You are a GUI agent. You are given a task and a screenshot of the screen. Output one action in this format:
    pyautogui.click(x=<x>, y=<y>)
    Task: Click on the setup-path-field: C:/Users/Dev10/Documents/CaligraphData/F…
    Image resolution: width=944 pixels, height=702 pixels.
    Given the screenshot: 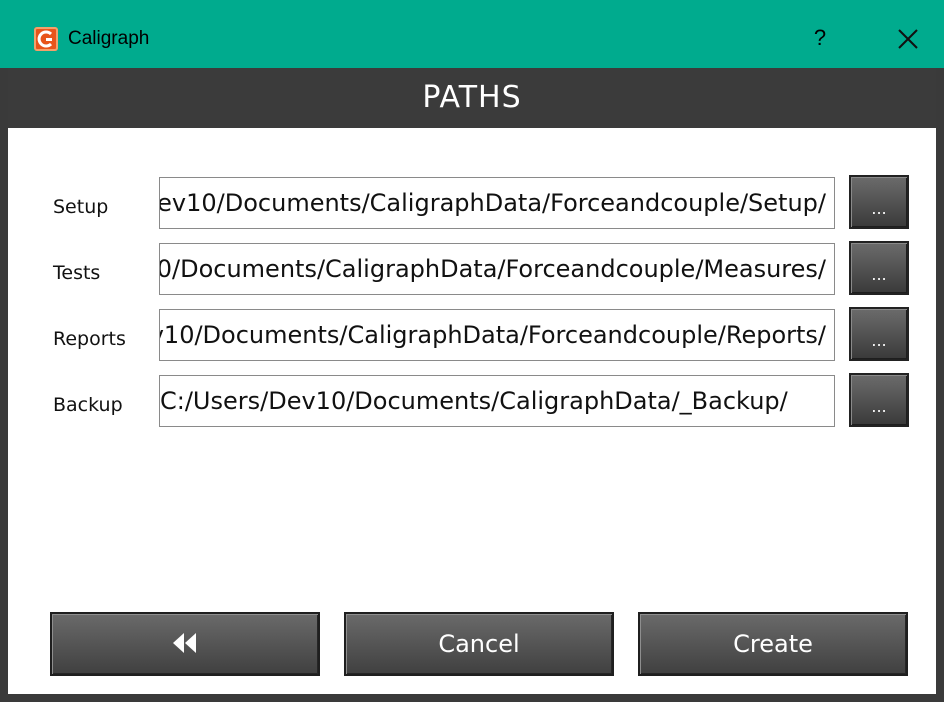 What is the action you would take?
    pyautogui.click(x=497, y=203)
    